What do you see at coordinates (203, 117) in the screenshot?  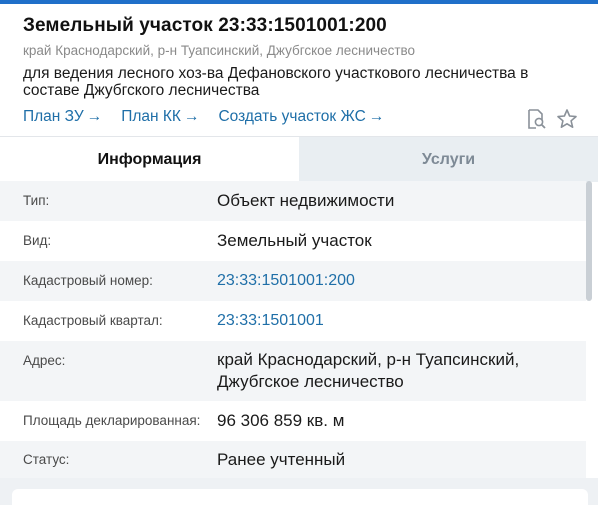 I see `action-links: План ЗУ → План КК → Создать участок ЖС →` at bounding box center [203, 117].